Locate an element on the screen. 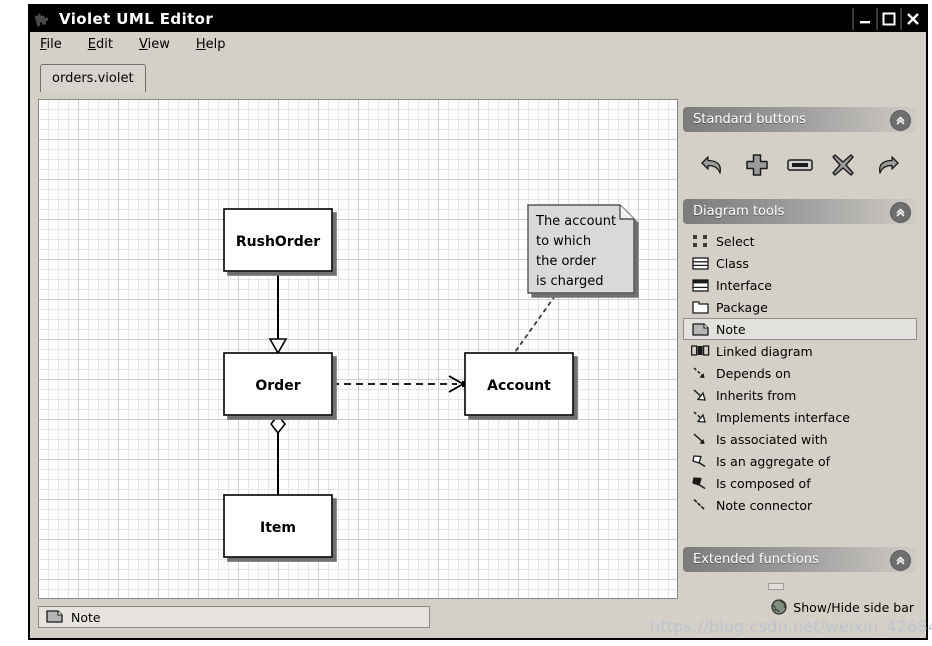  extended-functions-header: Extended functions is located at coordinates (800, 559).